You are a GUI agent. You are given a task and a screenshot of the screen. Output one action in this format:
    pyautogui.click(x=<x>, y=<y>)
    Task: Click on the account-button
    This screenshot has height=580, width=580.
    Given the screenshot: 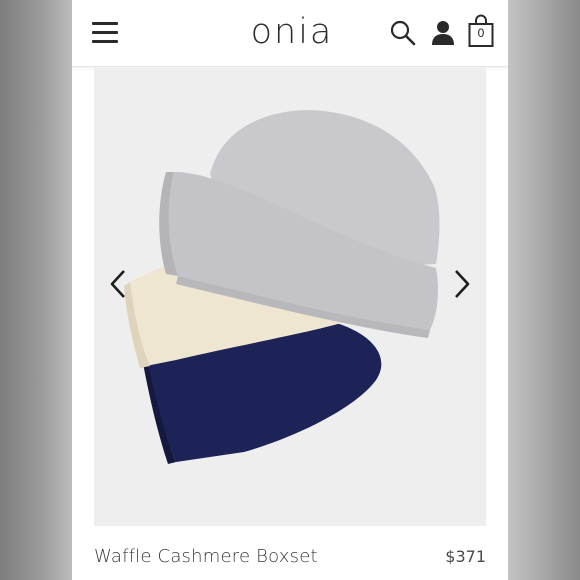 What is the action you would take?
    pyautogui.click(x=443, y=33)
    